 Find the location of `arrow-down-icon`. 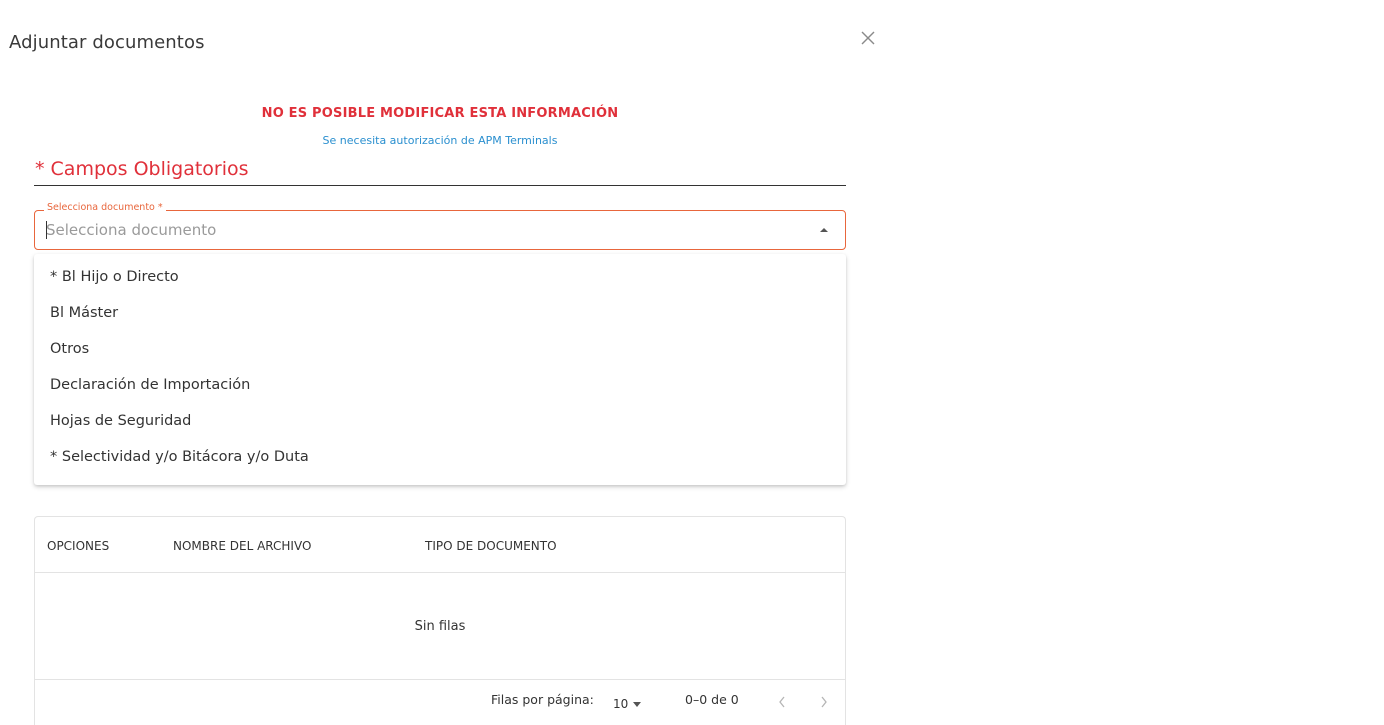

arrow-down-icon is located at coordinates (637, 704).